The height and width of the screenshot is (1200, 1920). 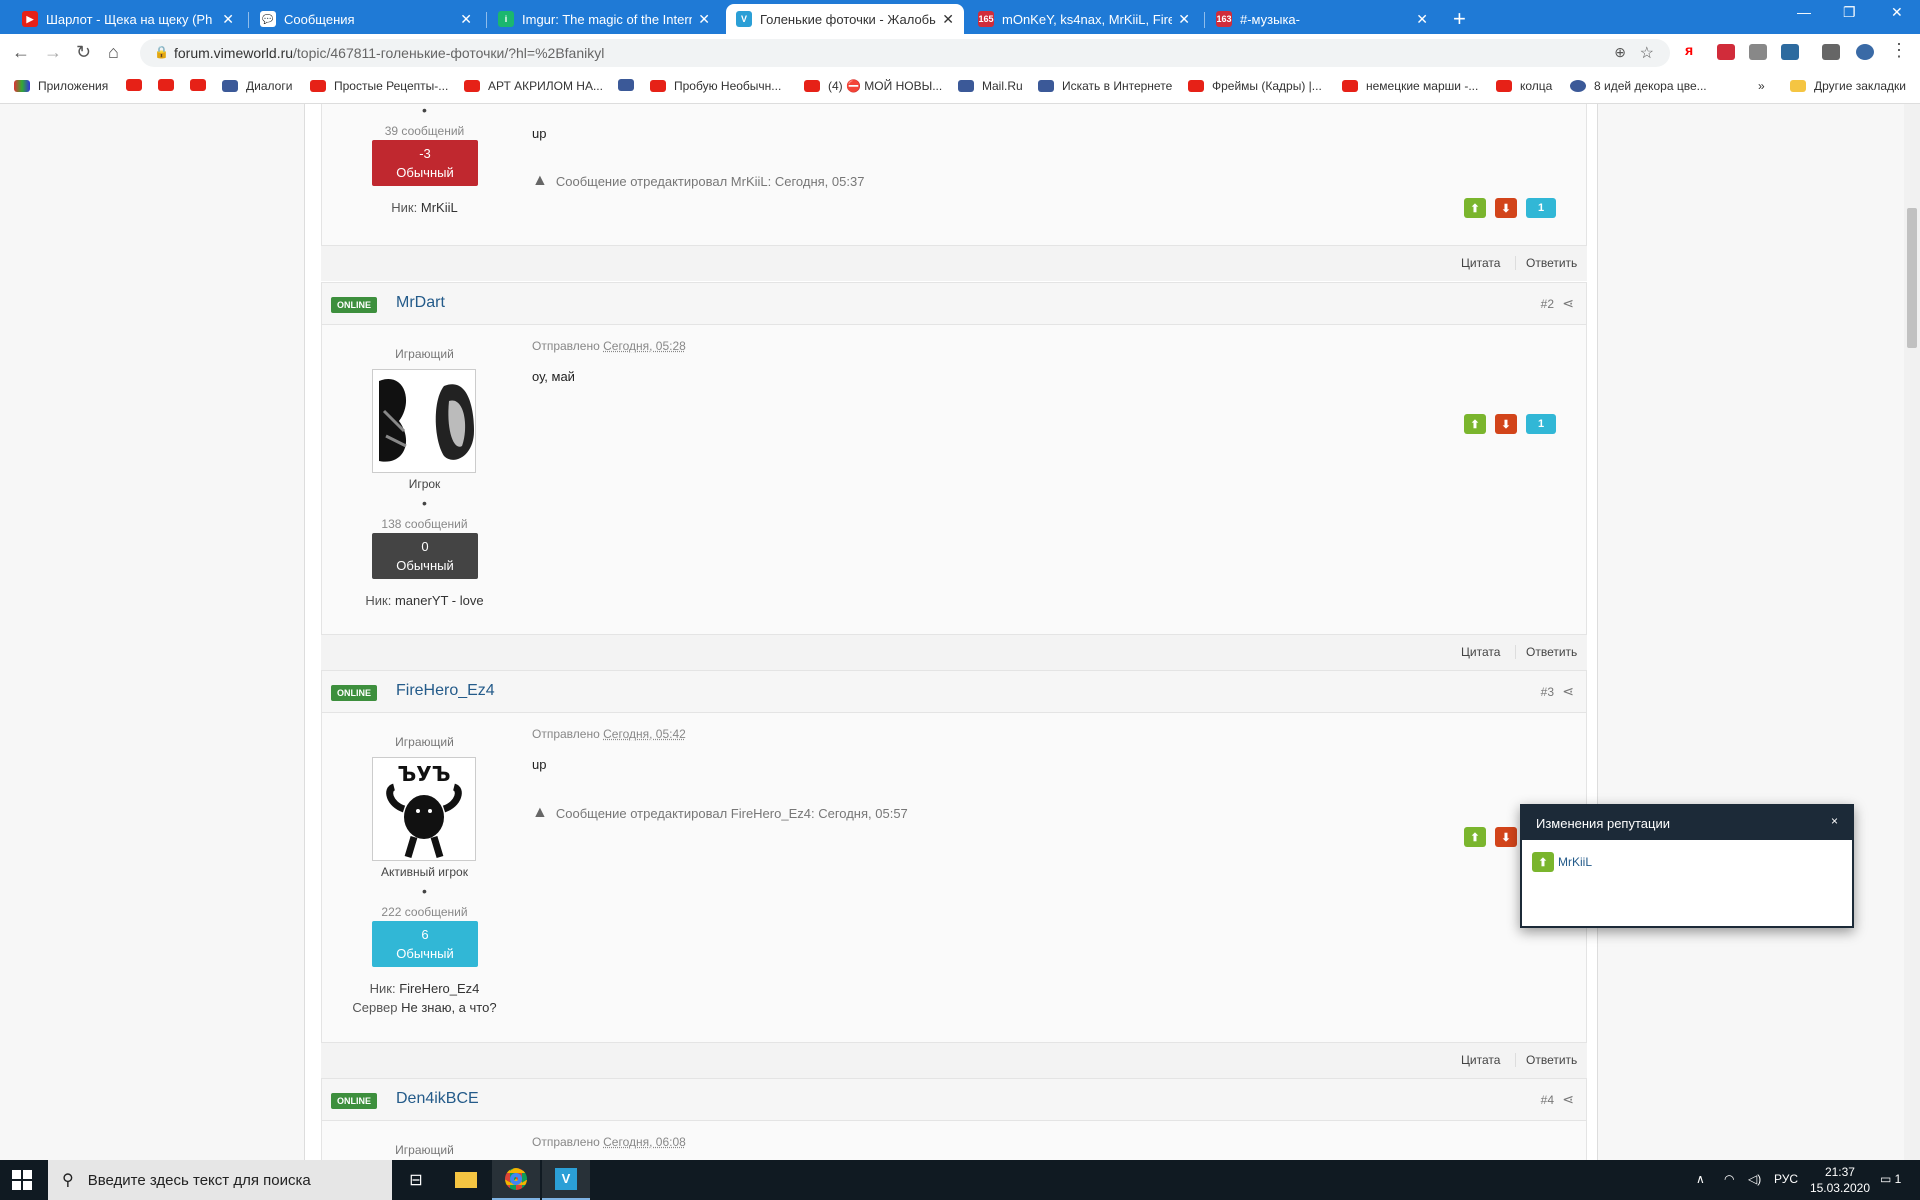 I want to click on avatar: ЪУЪ, so click(x=424, y=809).